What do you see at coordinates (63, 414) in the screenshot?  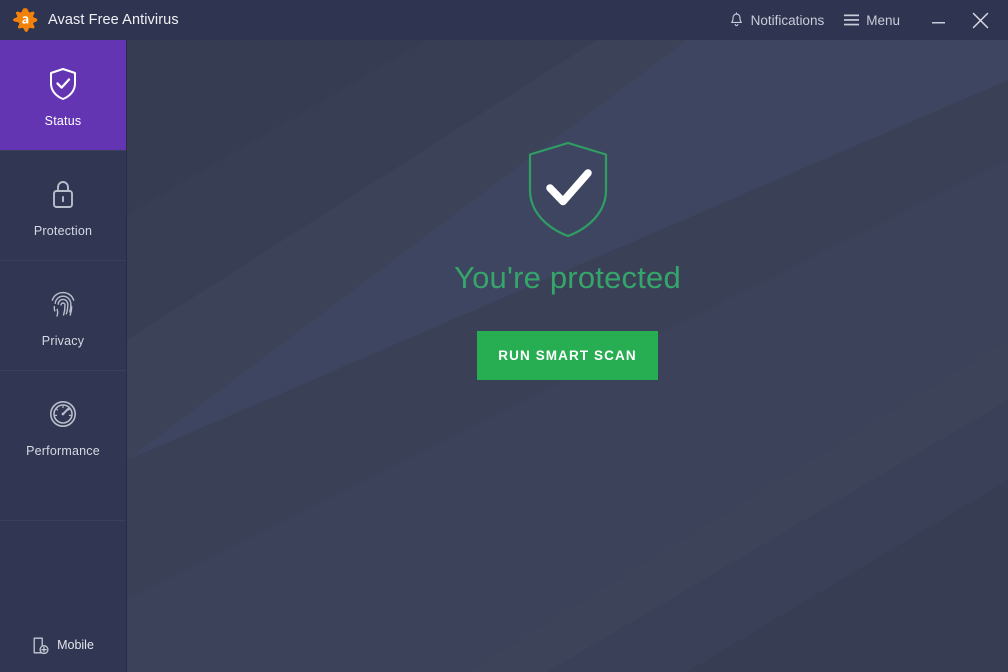 I see `speedometer-icon` at bounding box center [63, 414].